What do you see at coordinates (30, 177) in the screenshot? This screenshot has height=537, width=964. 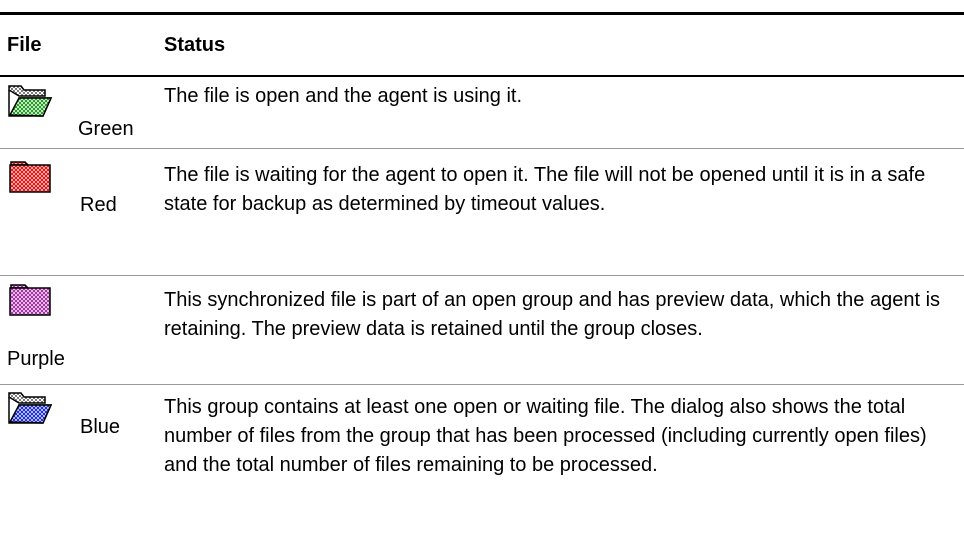 I see `red-folder-icon` at bounding box center [30, 177].